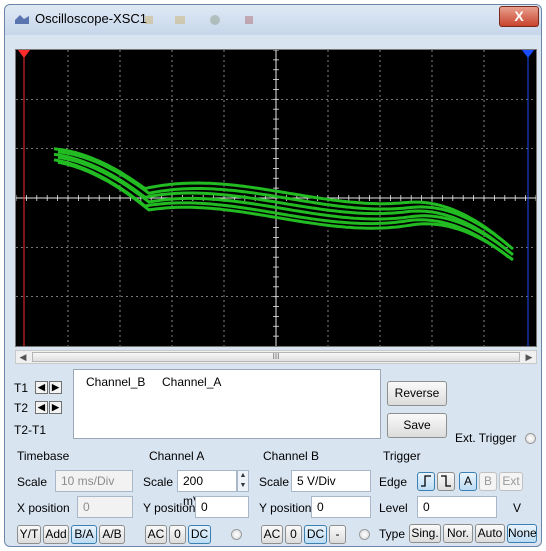 The width and height of the screenshot is (546, 551). Describe the element at coordinates (468, 481) in the screenshot. I see `trigger-source-a-button: A` at that location.